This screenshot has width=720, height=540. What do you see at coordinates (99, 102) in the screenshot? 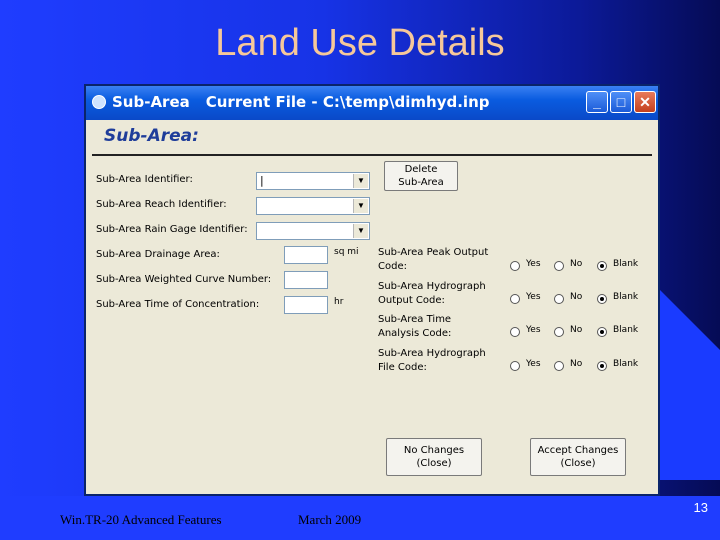
I see `app-icon` at bounding box center [99, 102].